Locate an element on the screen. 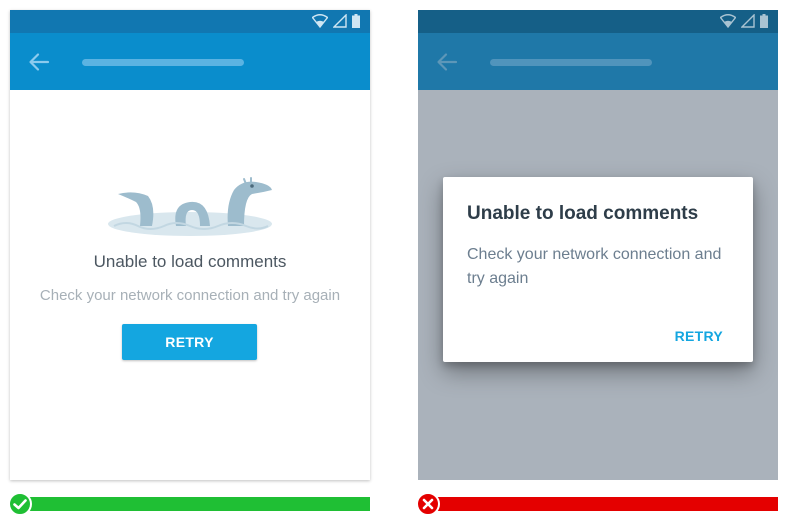 The image size is (788, 522). empty-state-title: Unable to load comments is located at coordinates (190, 261).